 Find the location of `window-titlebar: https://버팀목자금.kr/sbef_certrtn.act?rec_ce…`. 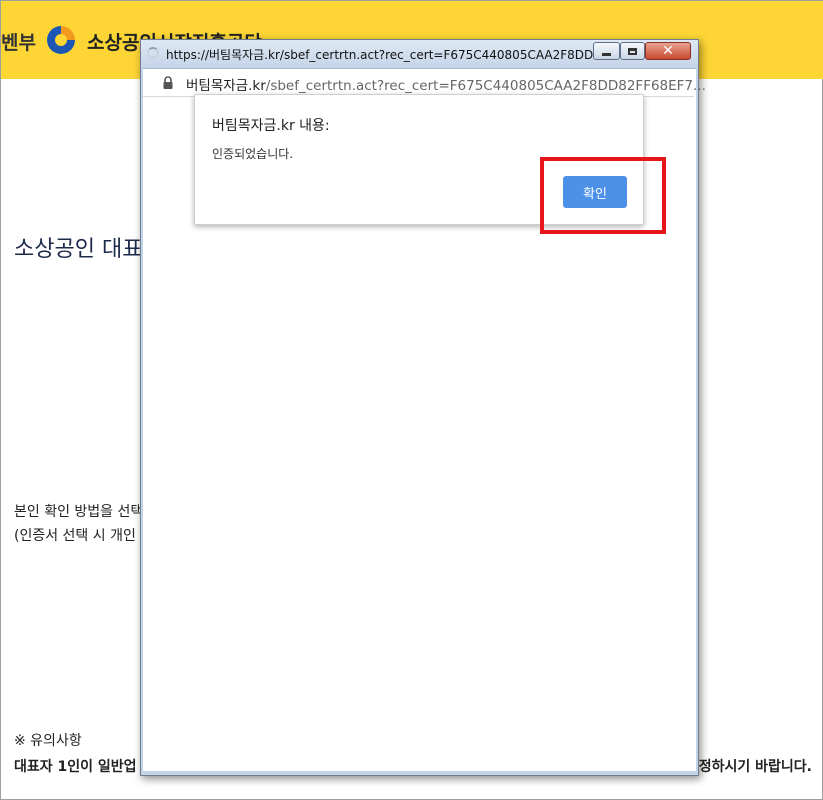

window-titlebar: https://버팀목자금.kr/sbef_certrtn.act?rec_ce… is located at coordinates (419, 54).